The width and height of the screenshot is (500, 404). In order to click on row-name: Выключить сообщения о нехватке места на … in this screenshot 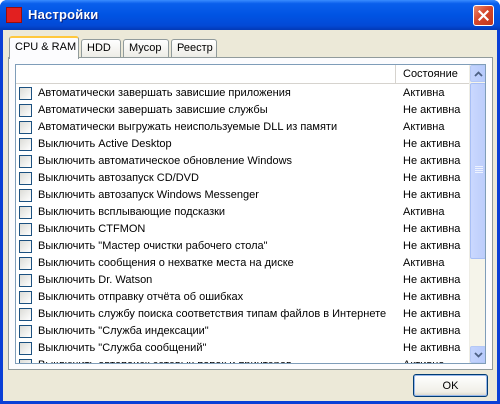, I will do `click(166, 263)`.